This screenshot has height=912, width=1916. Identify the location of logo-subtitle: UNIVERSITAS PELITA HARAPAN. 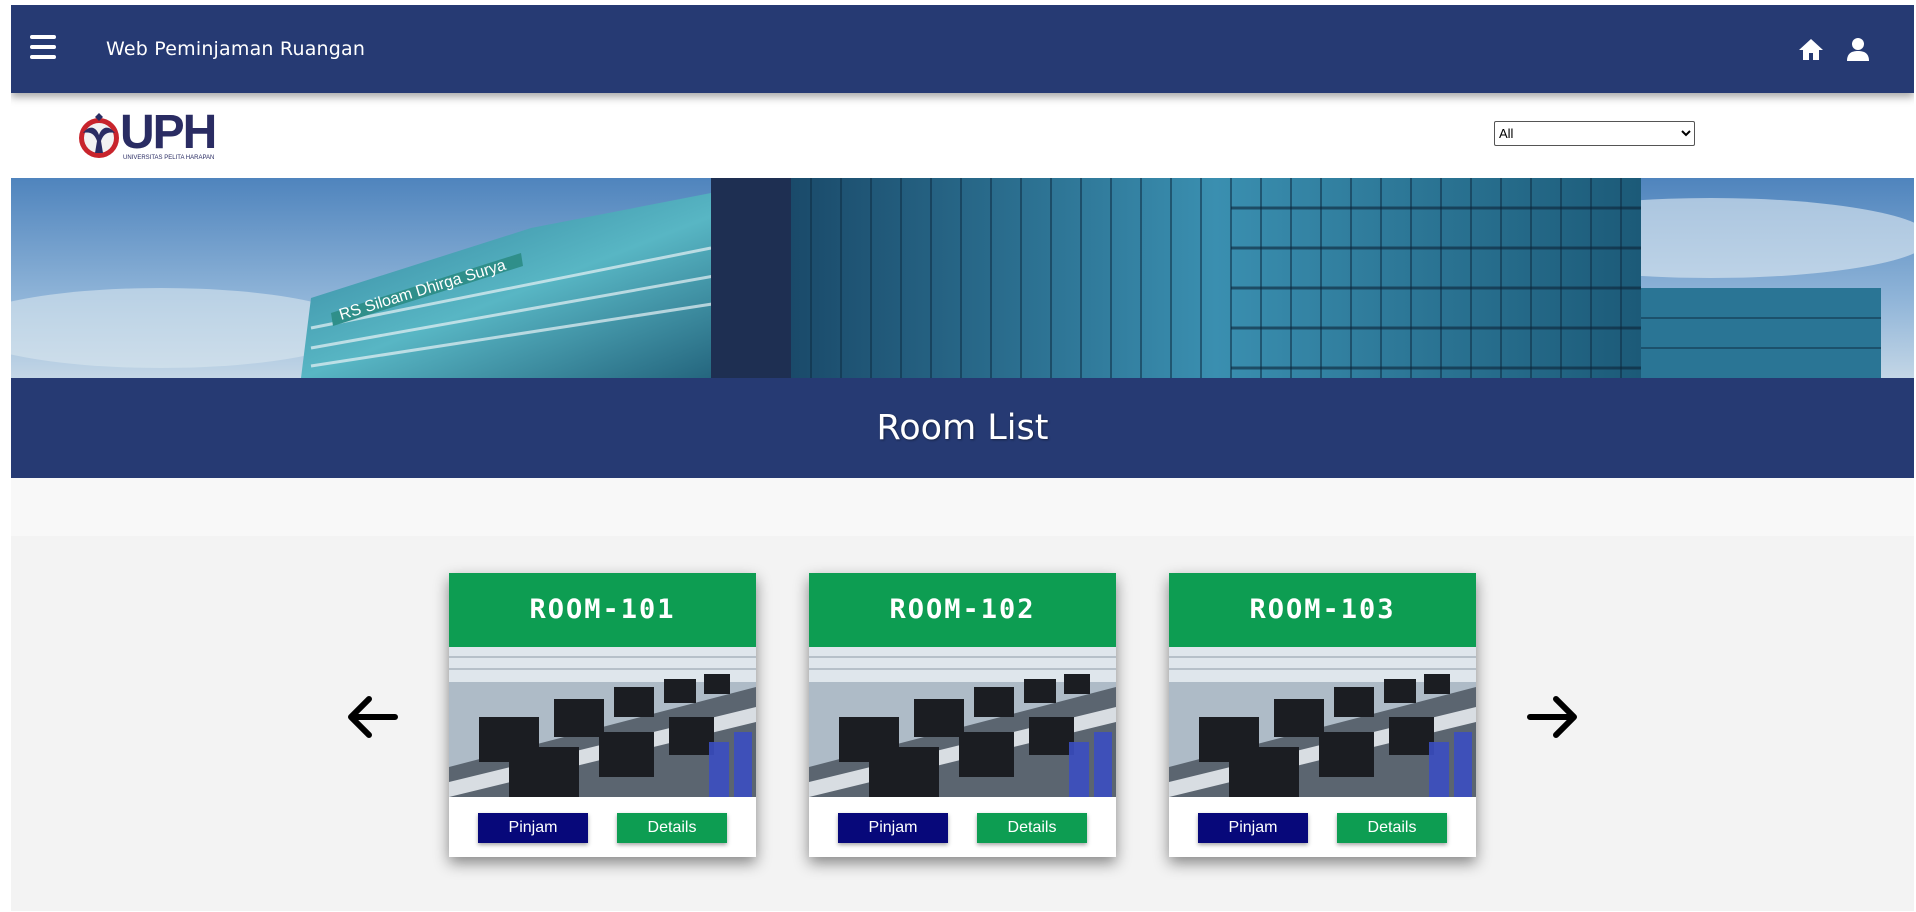
(169, 158).